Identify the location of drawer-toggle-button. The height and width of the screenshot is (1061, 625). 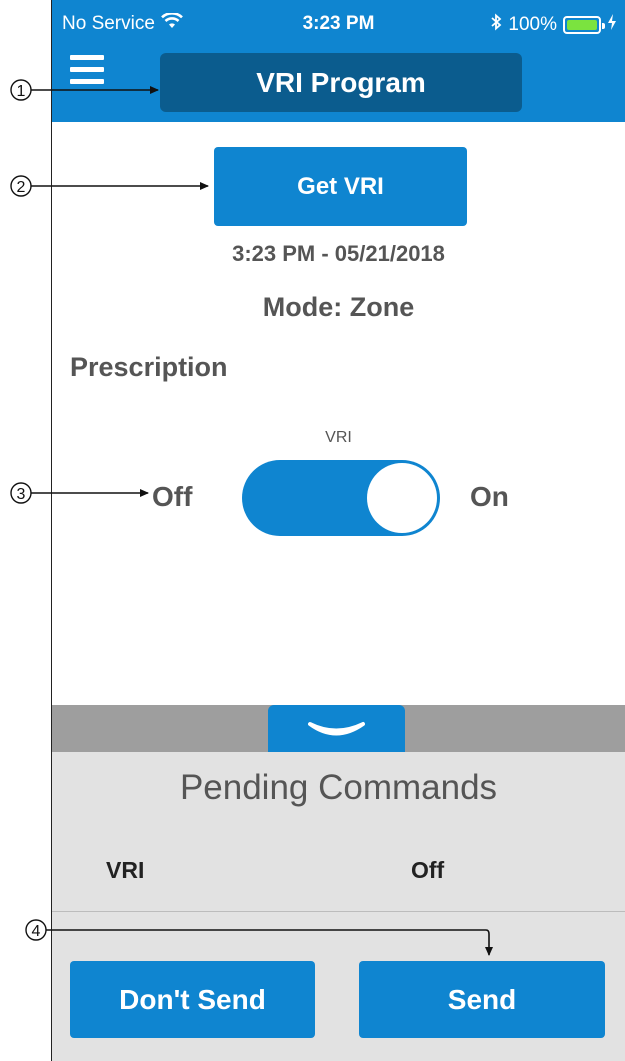
(336, 729).